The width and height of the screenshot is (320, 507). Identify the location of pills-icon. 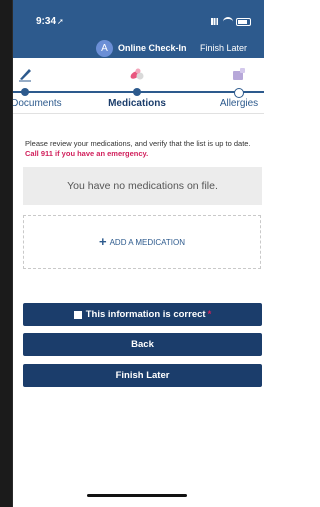
(137, 74).